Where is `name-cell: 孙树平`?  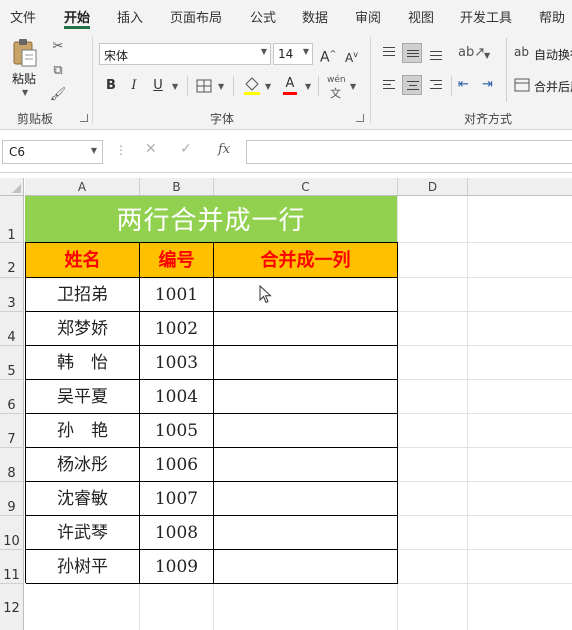 name-cell: 孙树平 is located at coordinates (83, 567).